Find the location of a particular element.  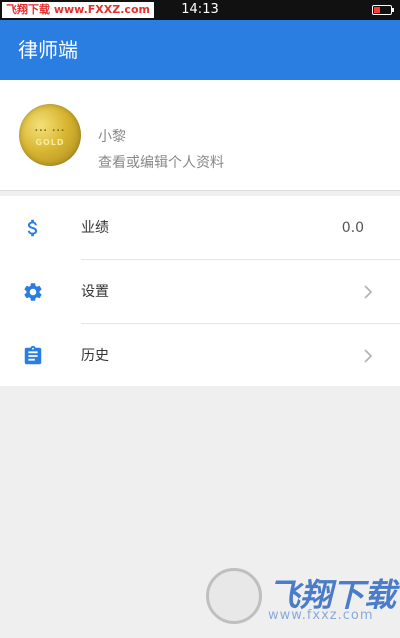

watermark: 飞翔下载 www.fxxz.com is located at coordinates (301, 598).